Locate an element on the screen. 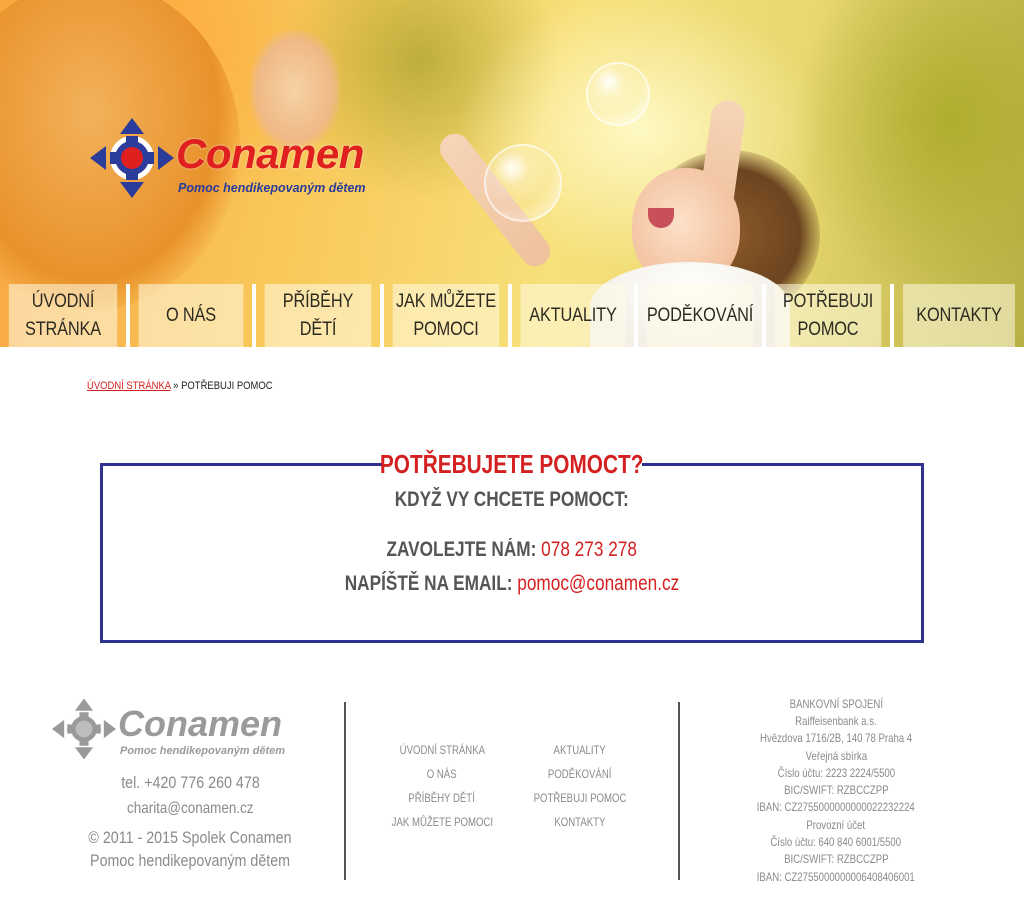  footer-link-jak-muzete-pomoci: JAK MŮŽETE POMOCI is located at coordinates (442, 822).